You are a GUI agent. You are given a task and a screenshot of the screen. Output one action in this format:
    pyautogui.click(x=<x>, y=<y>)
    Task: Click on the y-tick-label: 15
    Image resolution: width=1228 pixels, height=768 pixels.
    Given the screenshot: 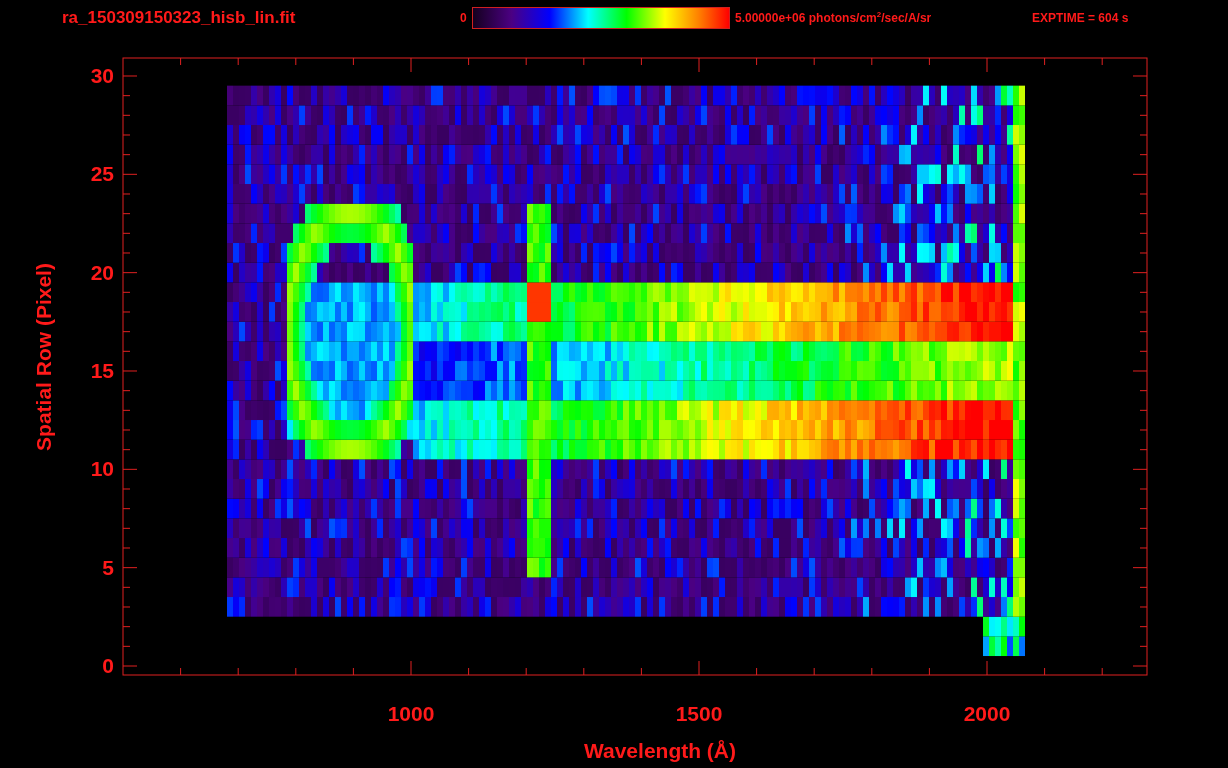 What is the action you would take?
    pyautogui.click(x=102, y=370)
    